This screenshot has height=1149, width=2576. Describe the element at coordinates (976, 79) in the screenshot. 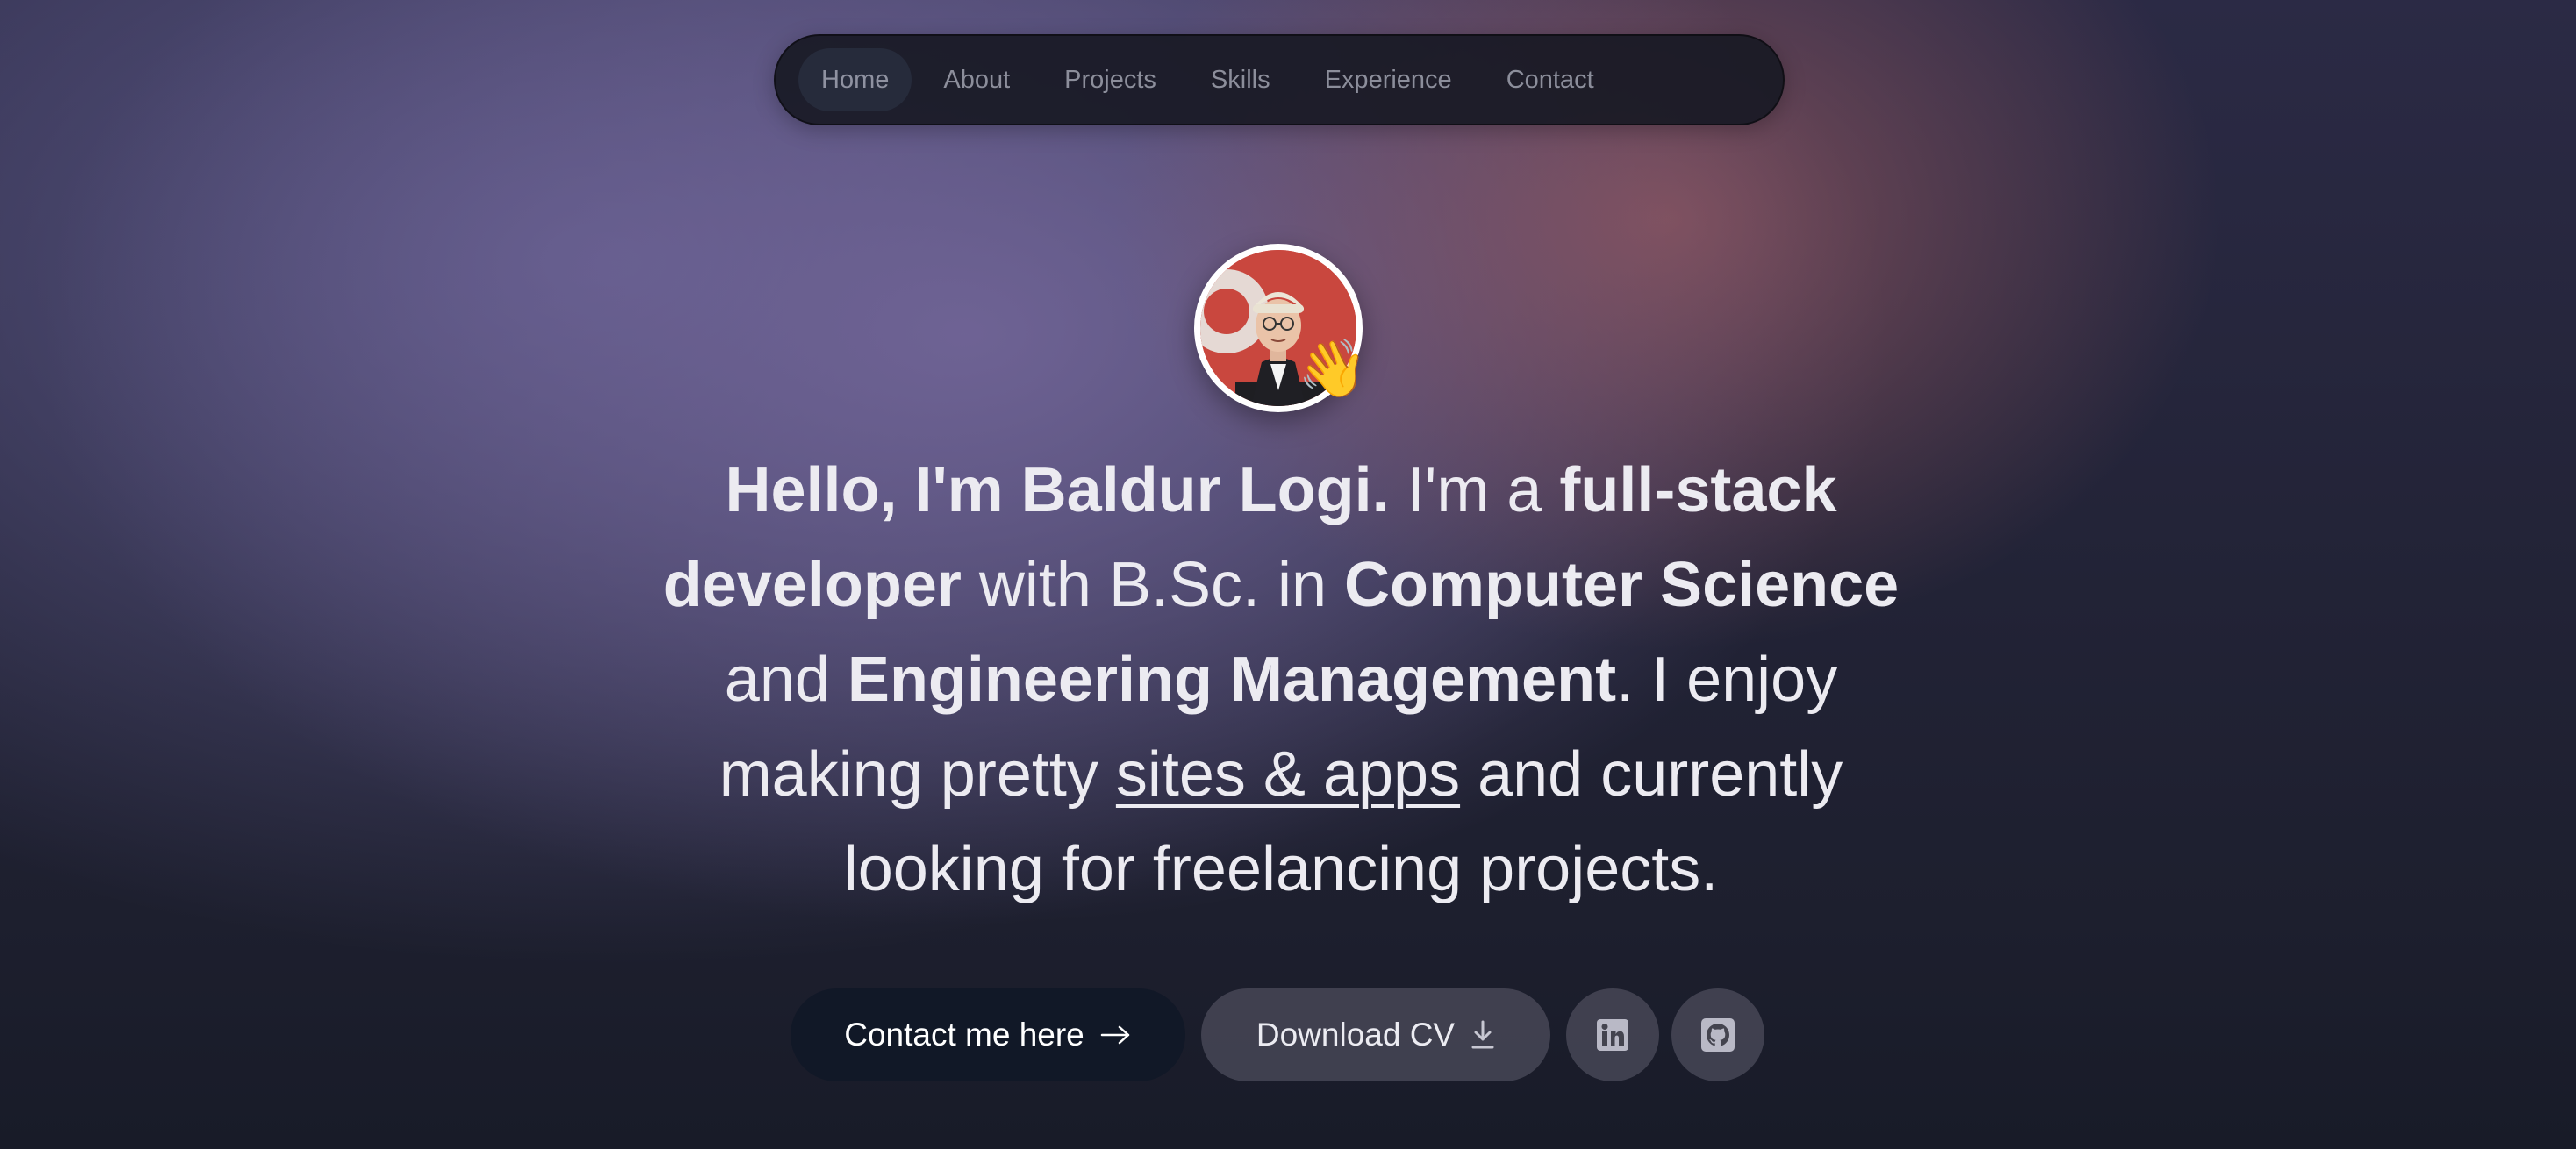

I see `nav-about: About` at that location.